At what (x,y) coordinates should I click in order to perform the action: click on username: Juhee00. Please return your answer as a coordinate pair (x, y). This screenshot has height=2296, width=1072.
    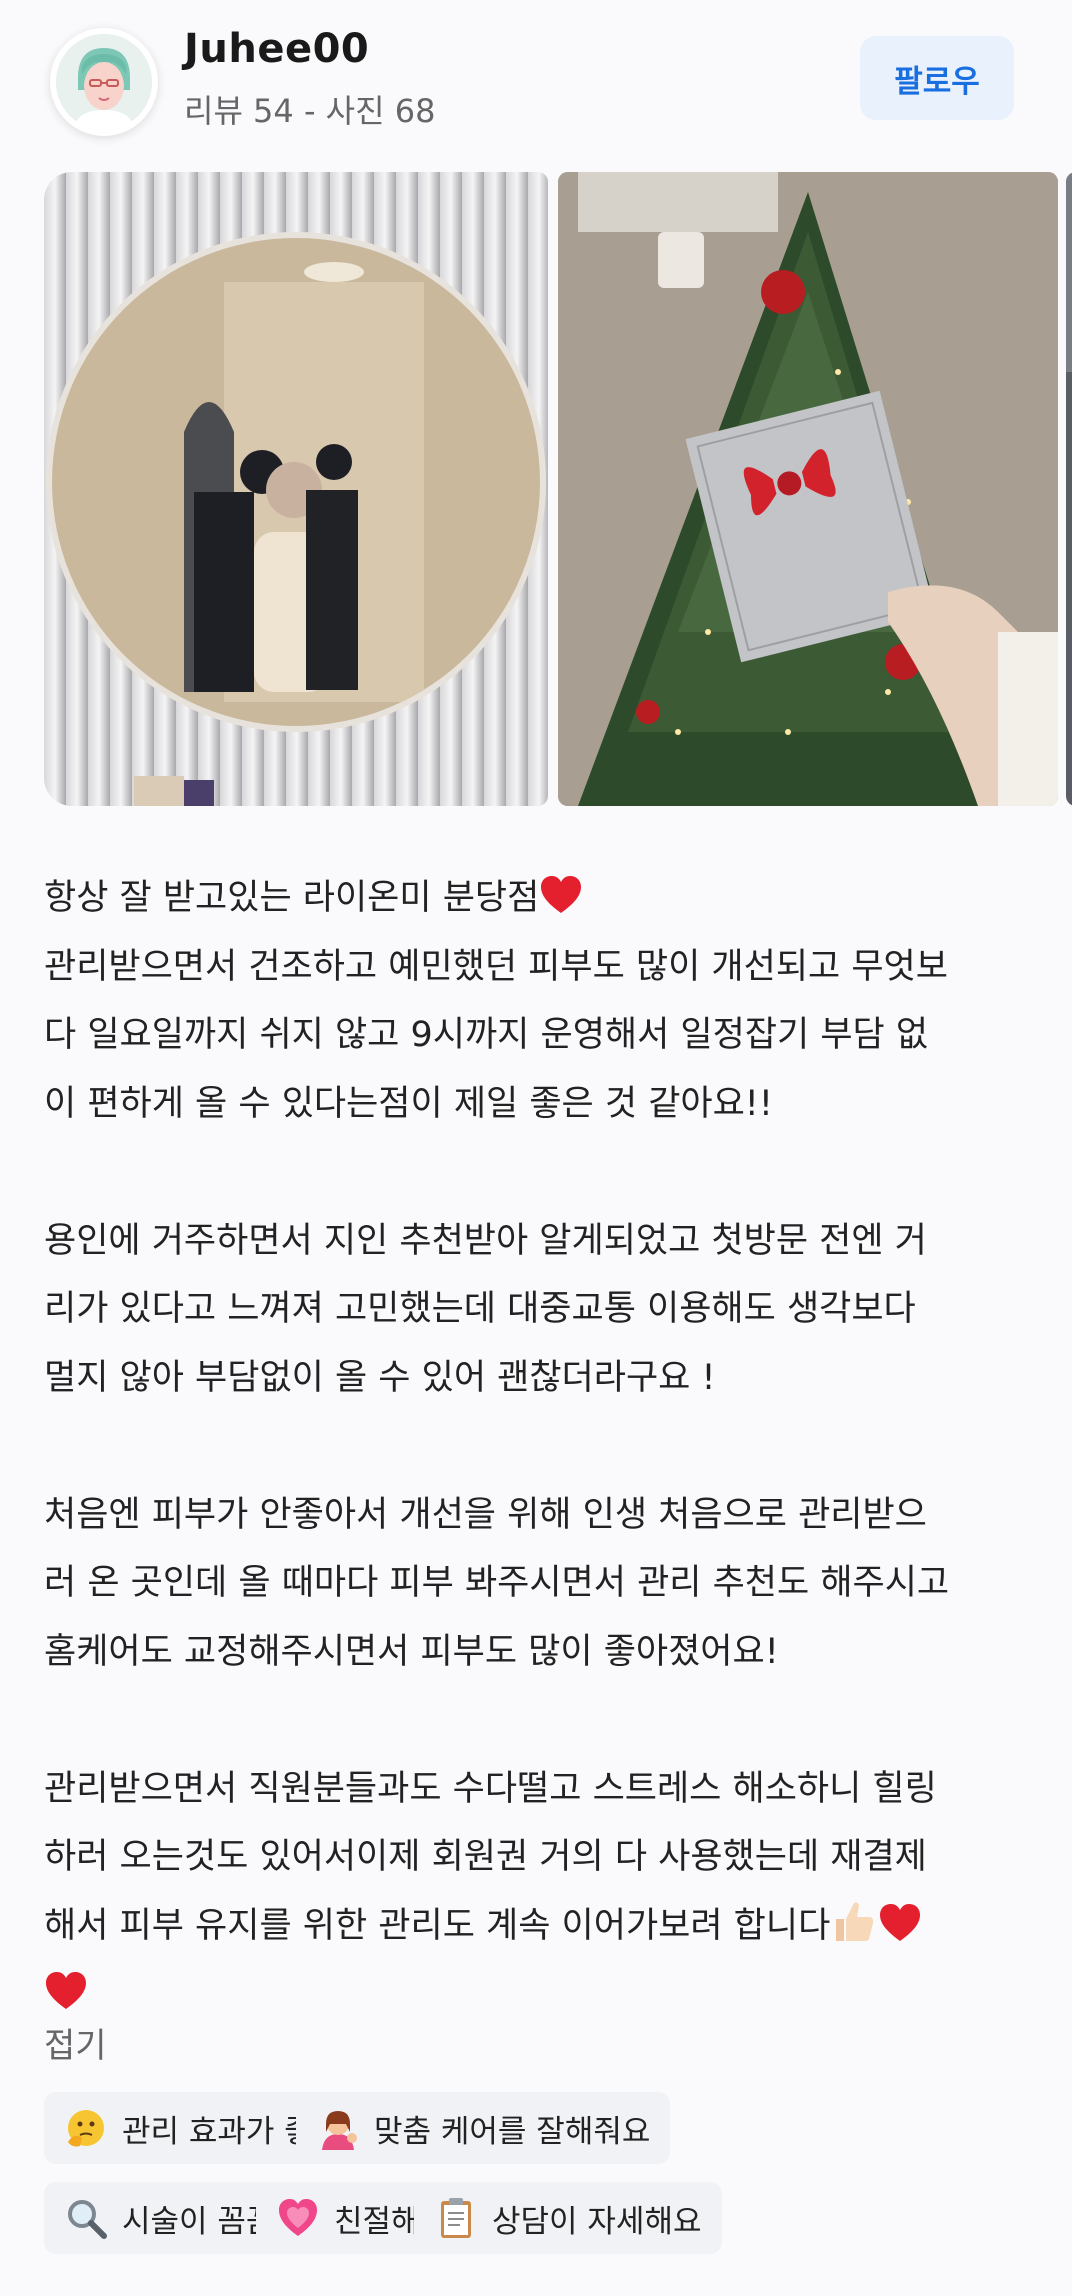
    Looking at the image, I should click on (276, 49).